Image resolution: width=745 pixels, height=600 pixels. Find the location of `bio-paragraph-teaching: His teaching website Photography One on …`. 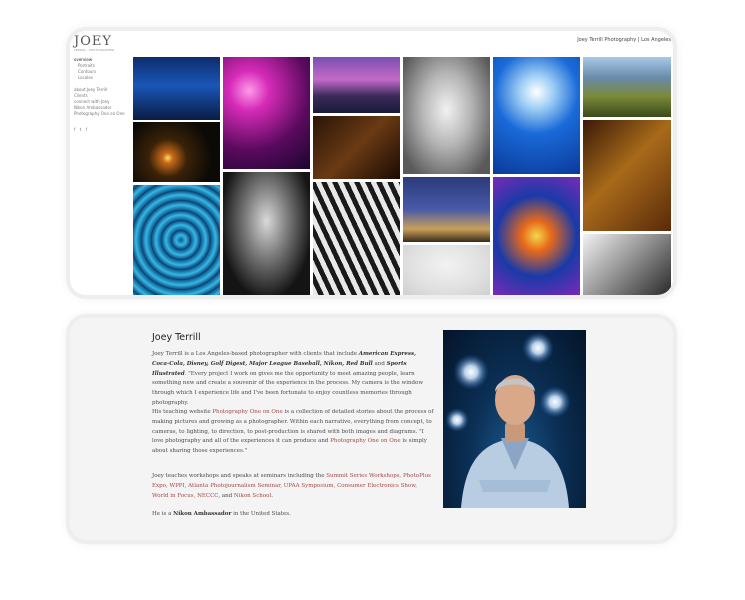

bio-paragraph-teaching: His teaching website Photography One on … is located at coordinates (293, 432).